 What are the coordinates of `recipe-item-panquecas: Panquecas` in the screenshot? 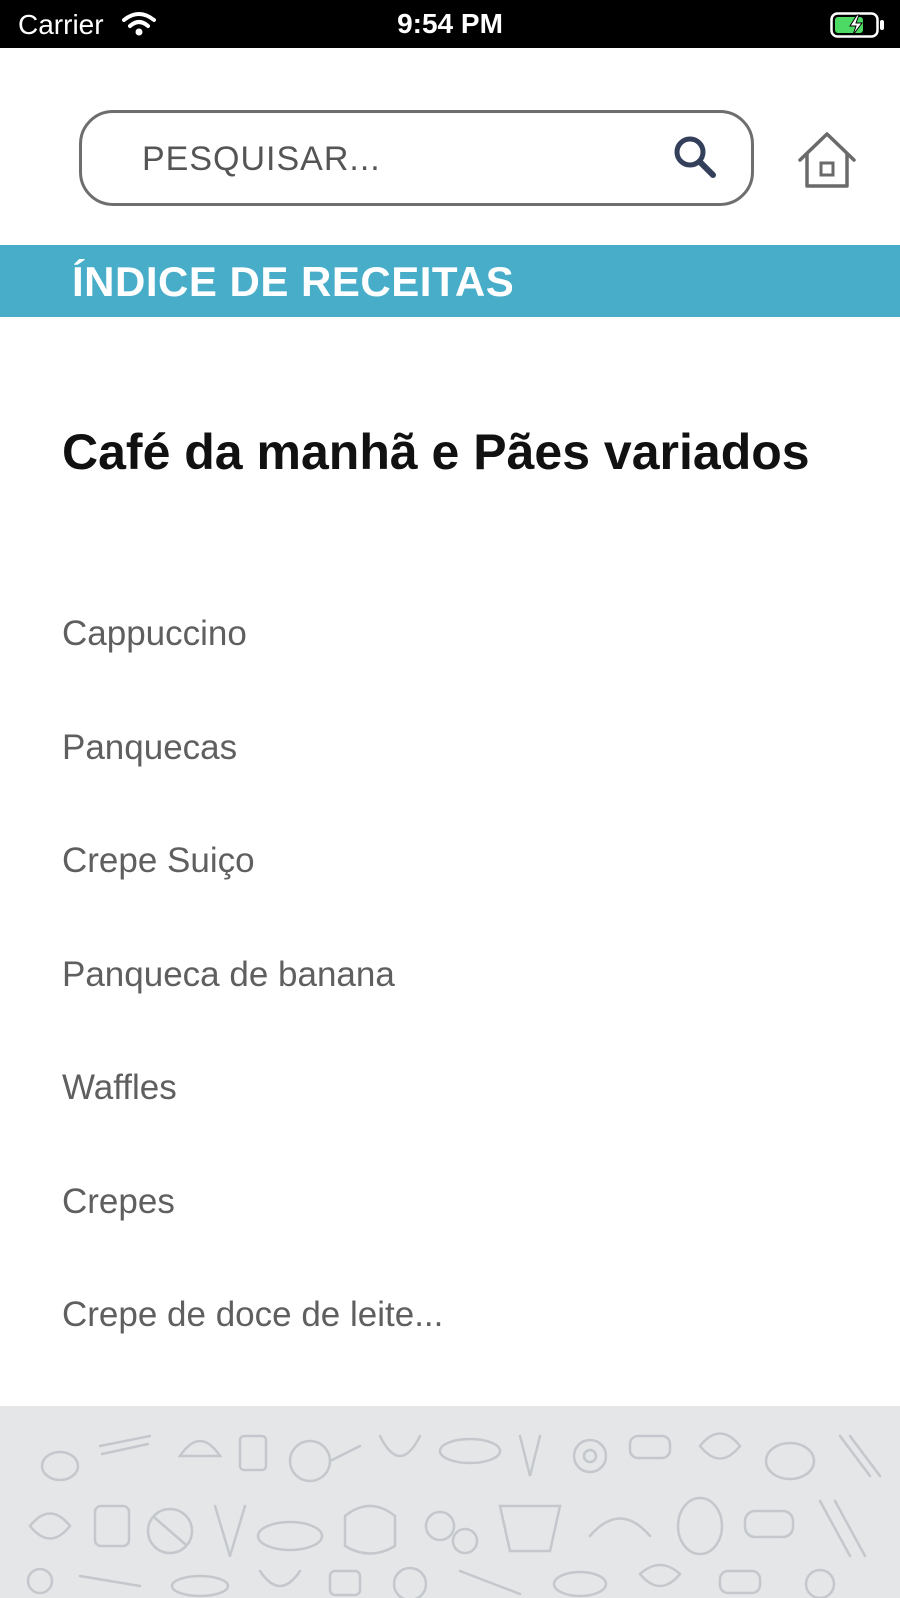 It's located at (252, 775).